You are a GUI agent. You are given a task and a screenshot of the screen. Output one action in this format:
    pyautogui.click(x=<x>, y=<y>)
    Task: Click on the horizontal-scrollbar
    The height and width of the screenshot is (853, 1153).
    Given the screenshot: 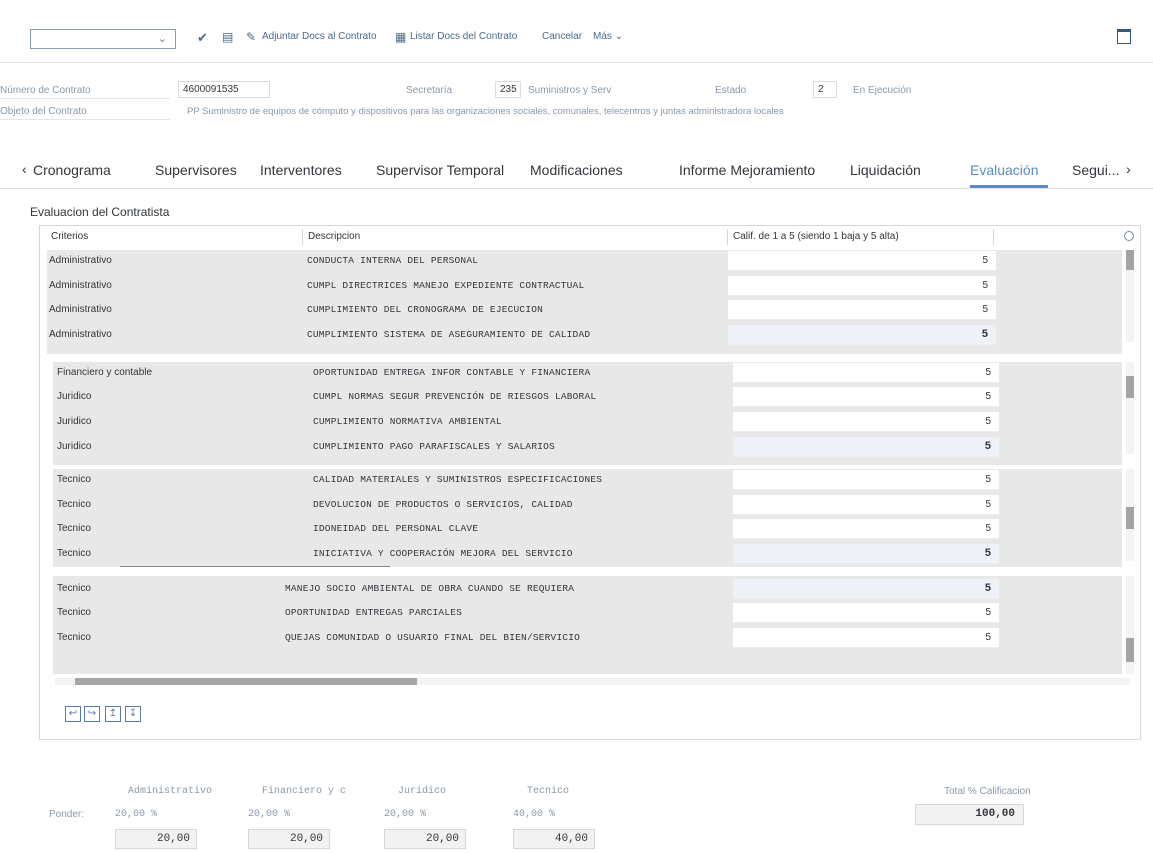 What is the action you would take?
    pyautogui.click(x=592, y=681)
    